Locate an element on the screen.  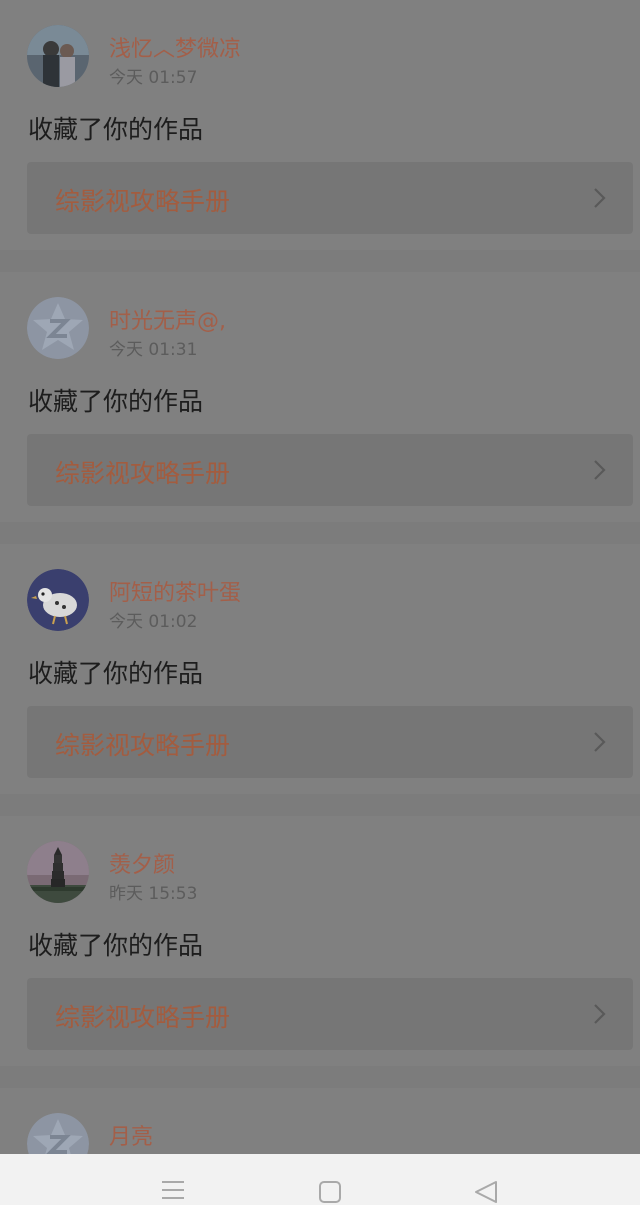
username: 羡夕颜 is located at coordinates (142, 863).